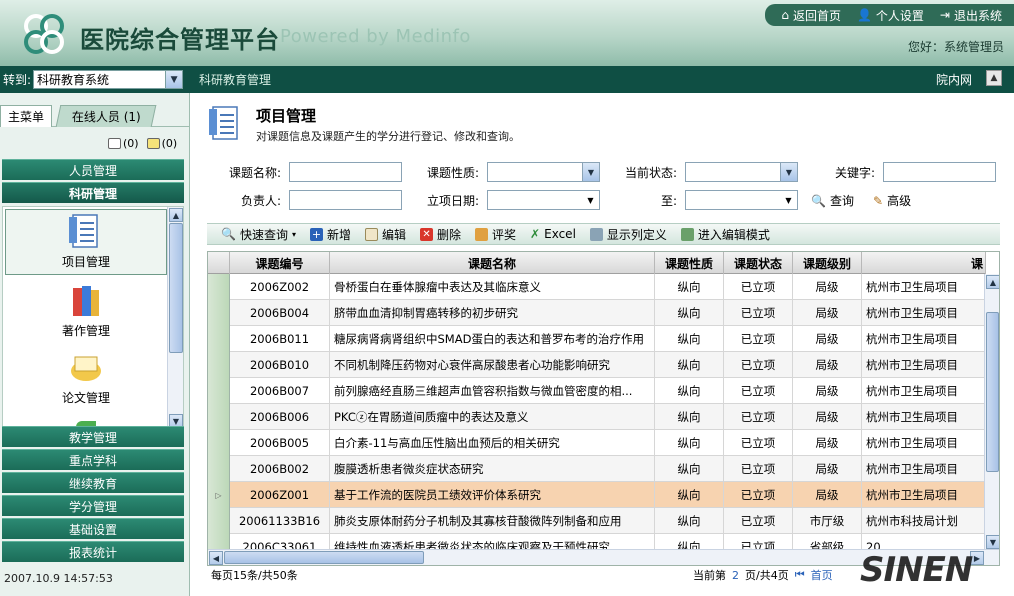 This screenshot has height=596, width=1014. I want to click on keyword-label: 关键字:, so click(854, 173).